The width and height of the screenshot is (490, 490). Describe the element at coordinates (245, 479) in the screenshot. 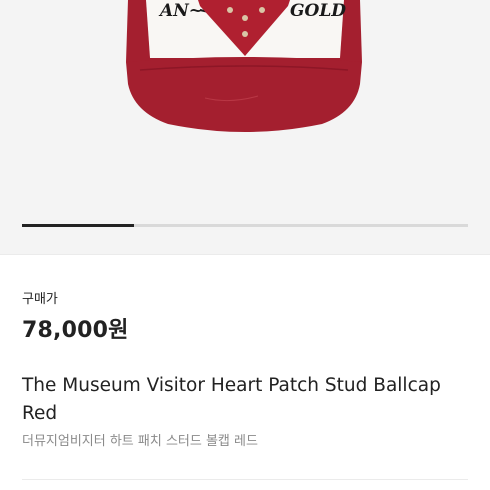

I see `bottom-divider` at that location.